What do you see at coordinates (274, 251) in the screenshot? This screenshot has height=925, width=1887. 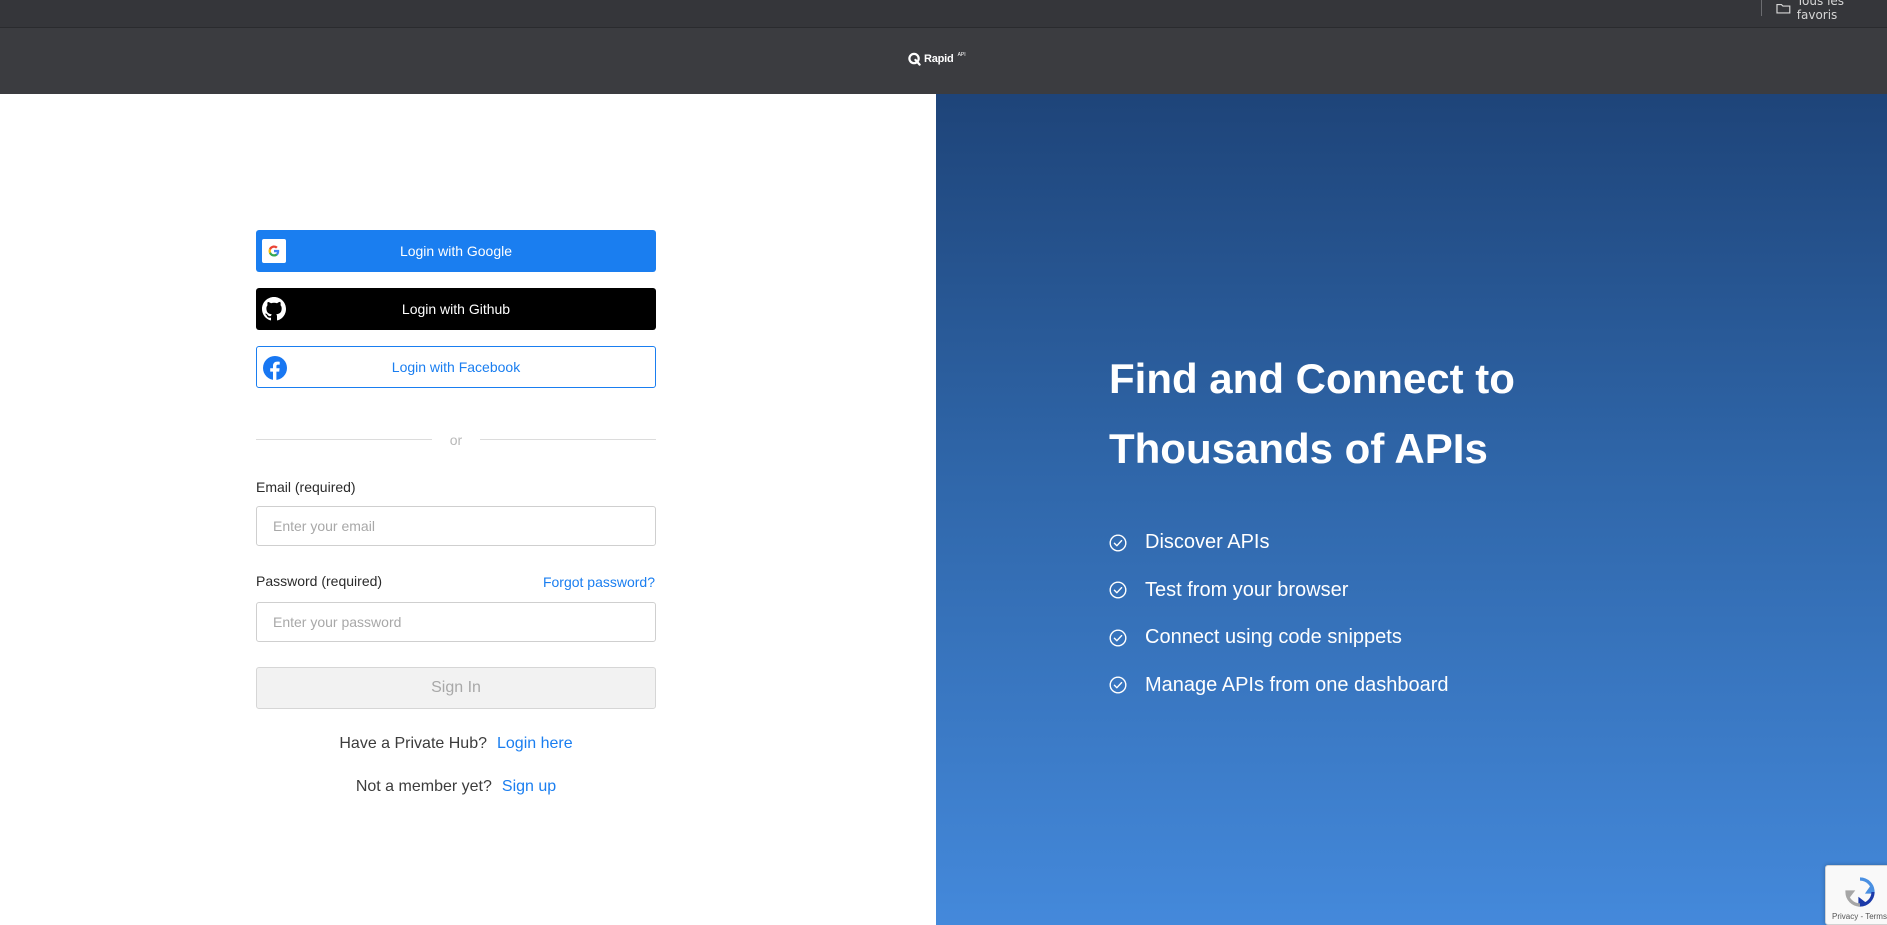 I see `google-icon` at bounding box center [274, 251].